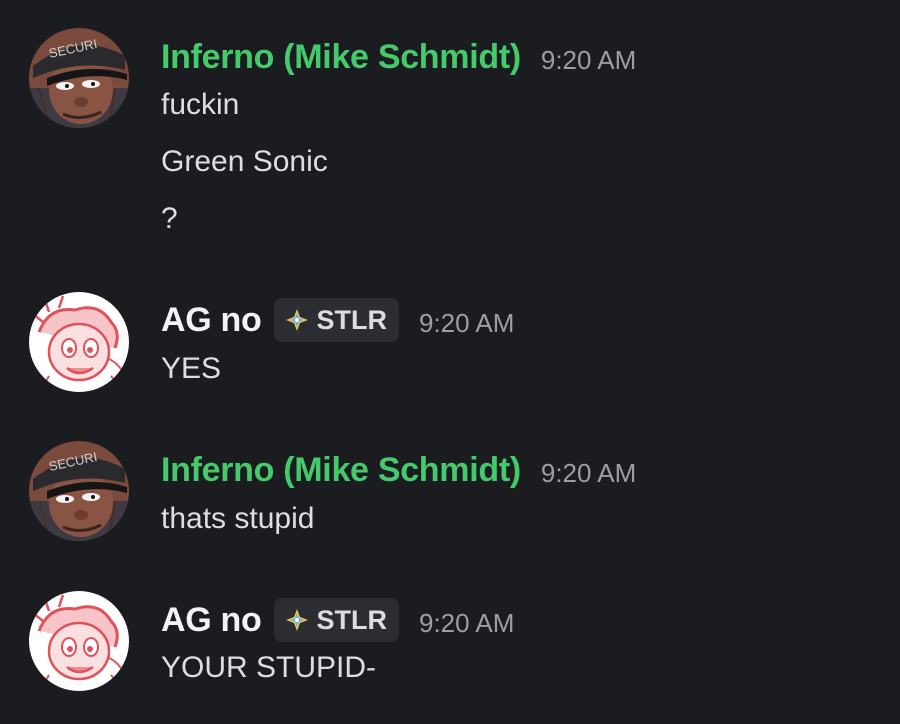  What do you see at coordinates (200, 104) in the screenshot?
I see `message-text: fuckin` at bounding box center [200, 104].